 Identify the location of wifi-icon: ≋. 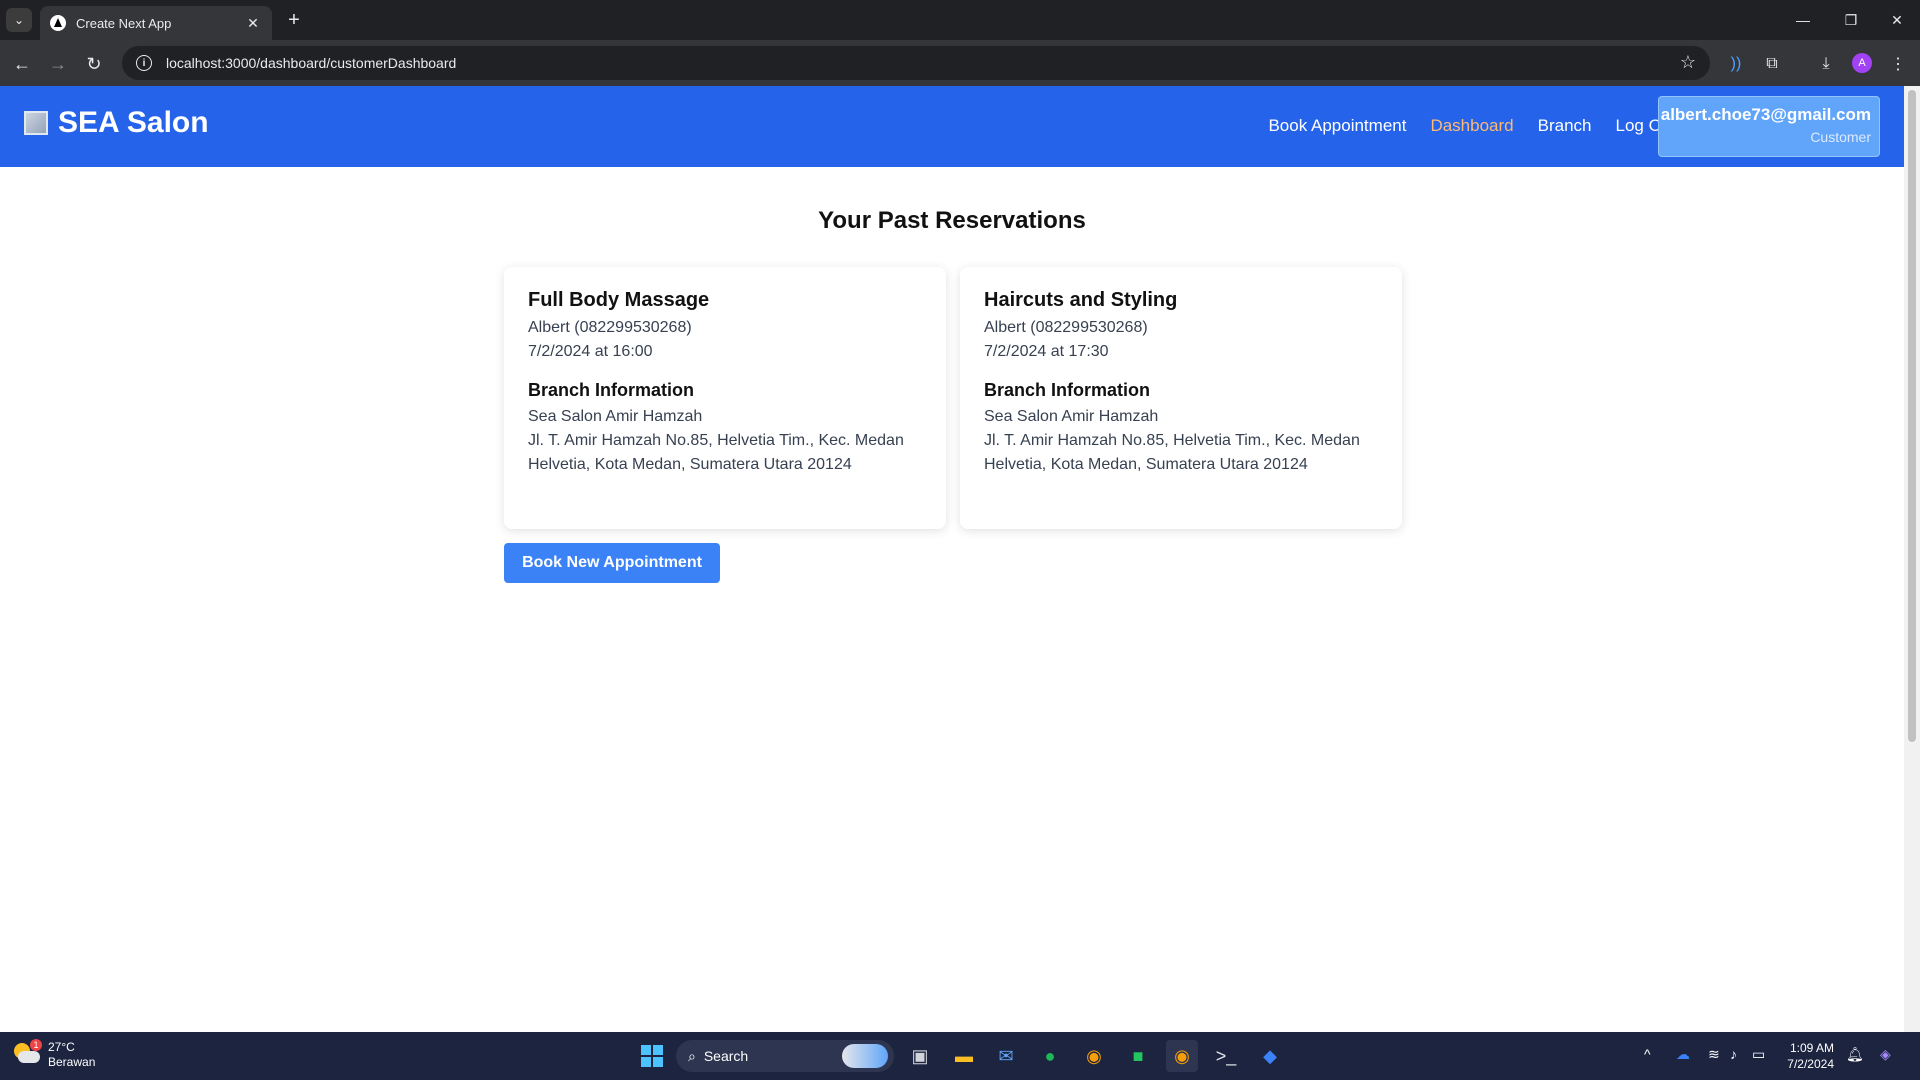
(1714, 1054).